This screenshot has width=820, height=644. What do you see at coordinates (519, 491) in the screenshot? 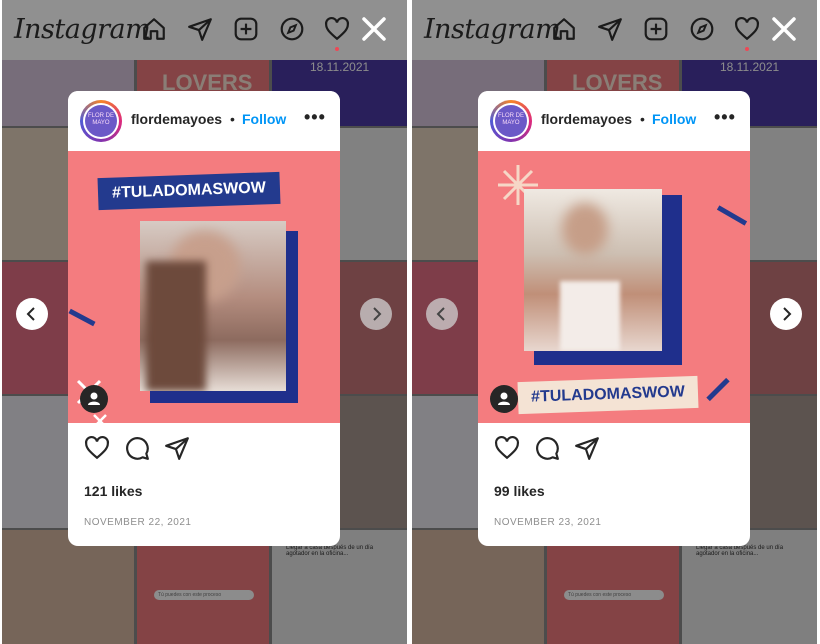
I see `likes-count: 99 likes` at bounding box center [519, 491].